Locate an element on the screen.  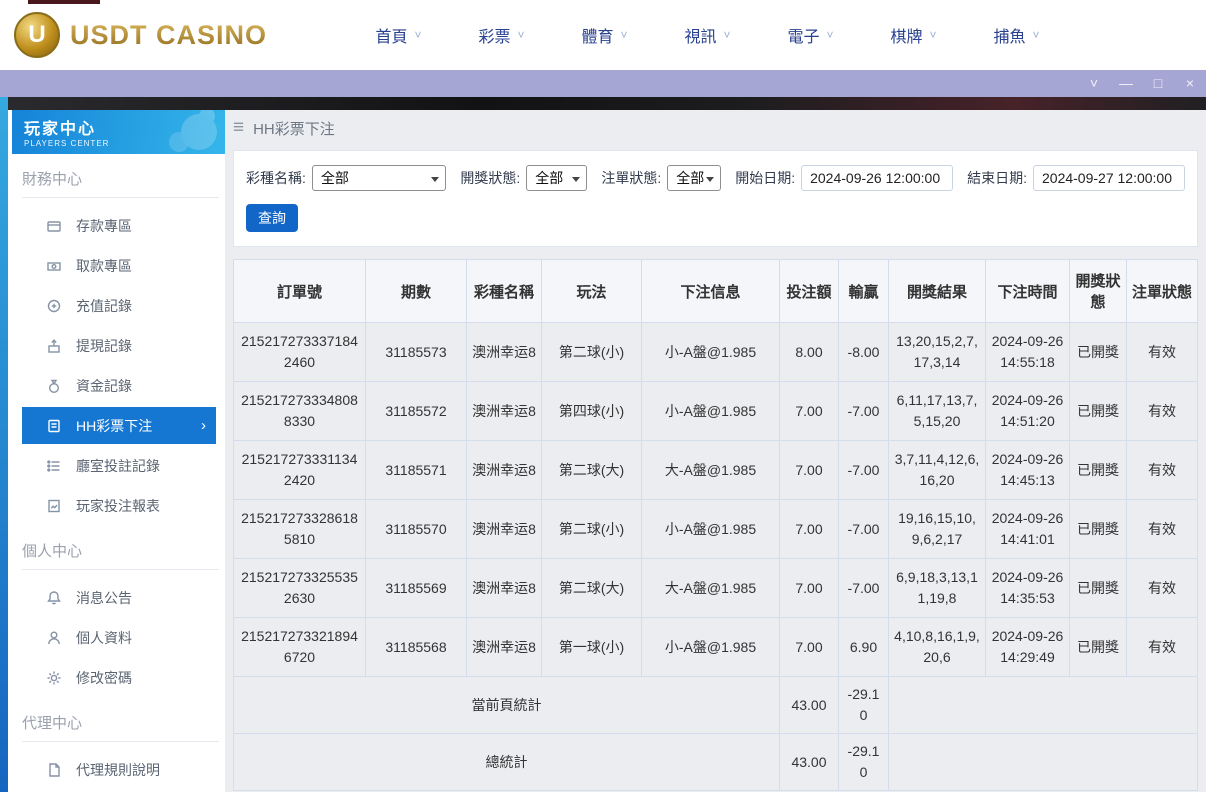
cell-order-number: 2152172733255352630 is located at coordinates (299, 588).